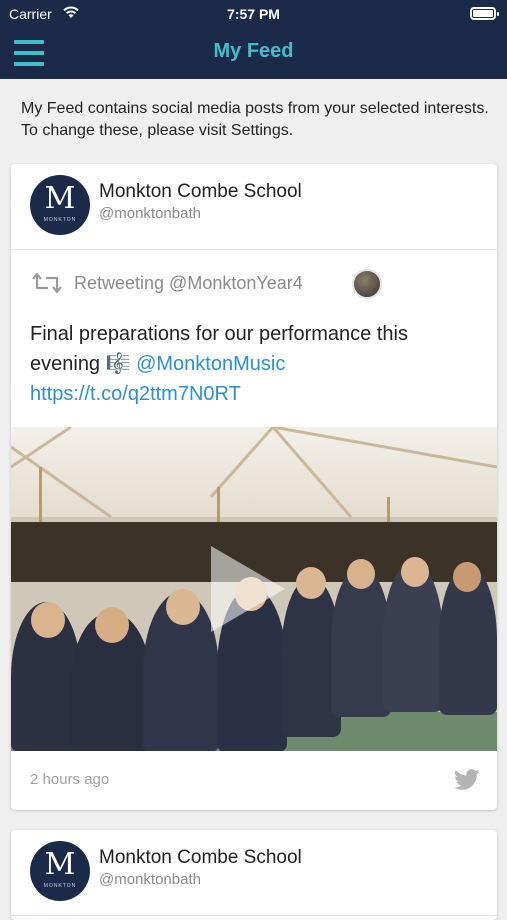 The height and width of the screenshot is (920, 507). I want to click on video-thumbnail-roof, so click(254, 473).